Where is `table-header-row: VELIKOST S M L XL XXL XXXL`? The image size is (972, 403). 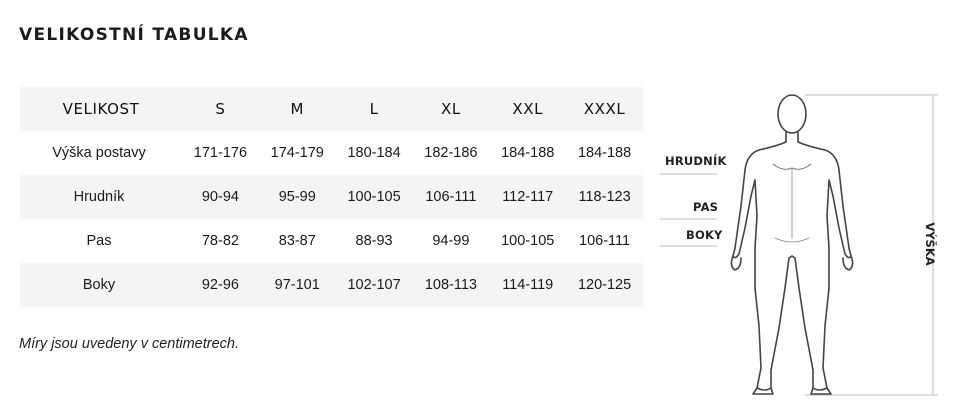
table-header-row: VELIKOST S M L XL XXL XXXL is located at coordinates (331, 109).